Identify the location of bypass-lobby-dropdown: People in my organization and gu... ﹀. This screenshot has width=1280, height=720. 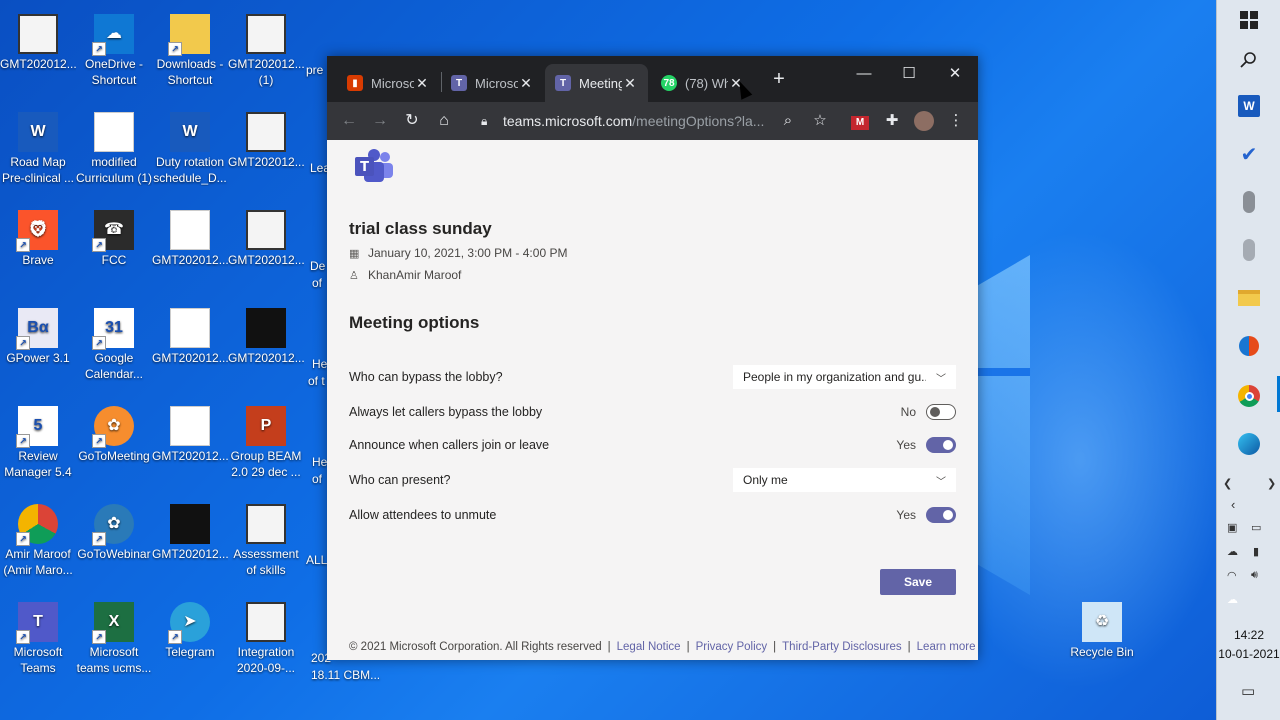
(844, 377).